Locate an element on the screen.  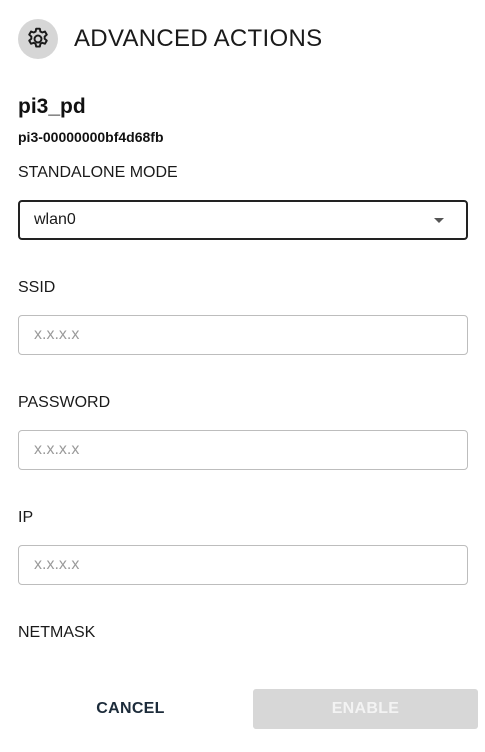
netmask-label: NETMASK is located at coordinates (57, 632).